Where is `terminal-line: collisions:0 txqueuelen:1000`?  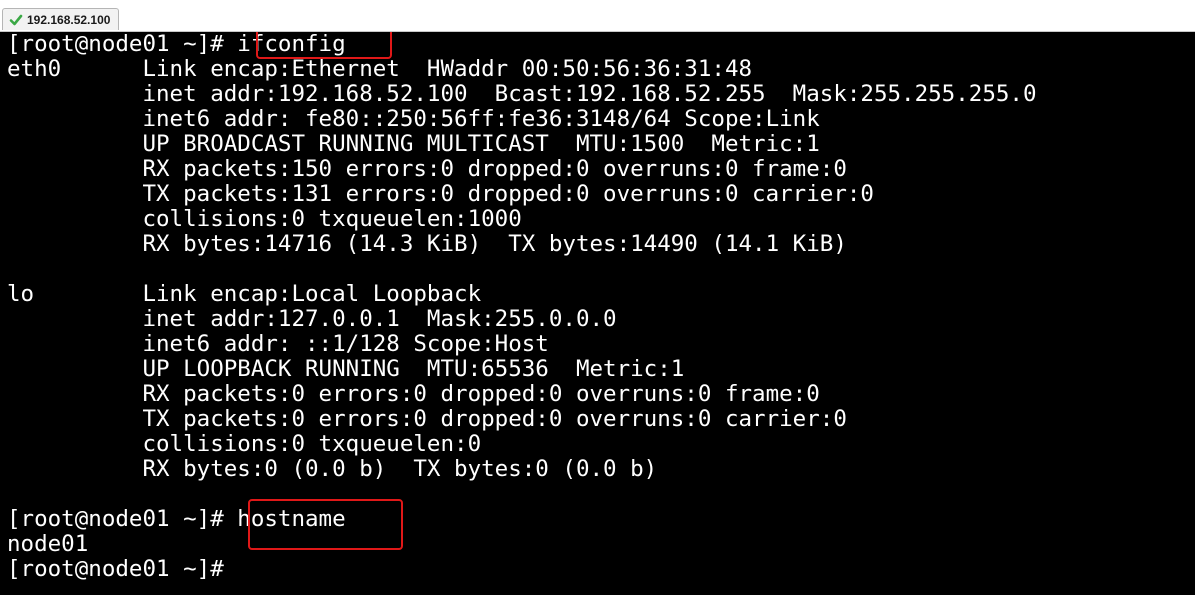
terminal-line: collisions:0 txqueuelen:1000 is located at coordinates (264, 219).